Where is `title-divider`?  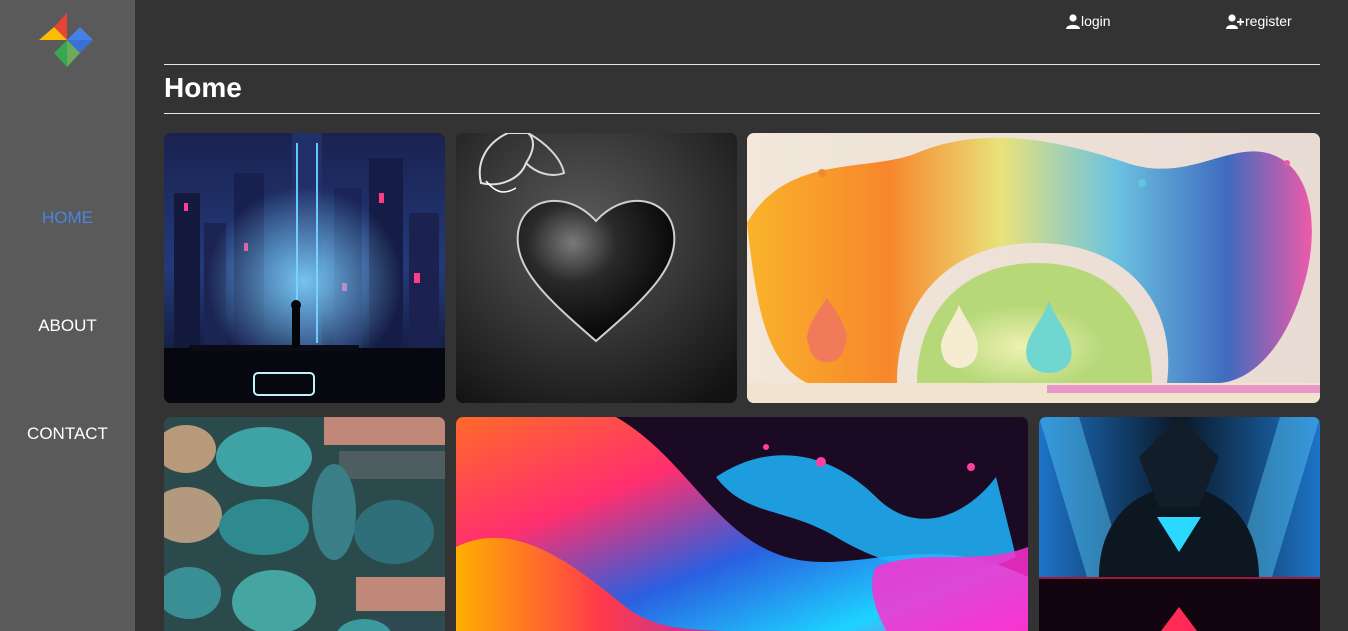
title-divider is located at coordinates (742, 113).